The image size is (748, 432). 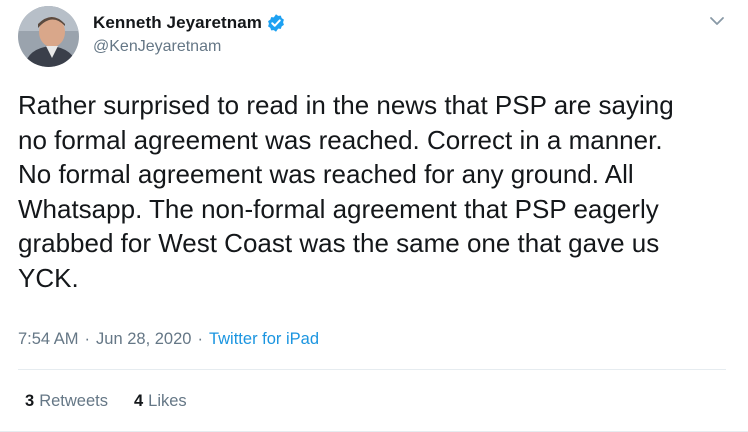 What do you see at coordinates (73, 401) in the screenshot?
I see `retweets-label: Retweets` at bounding box center [73, 401].